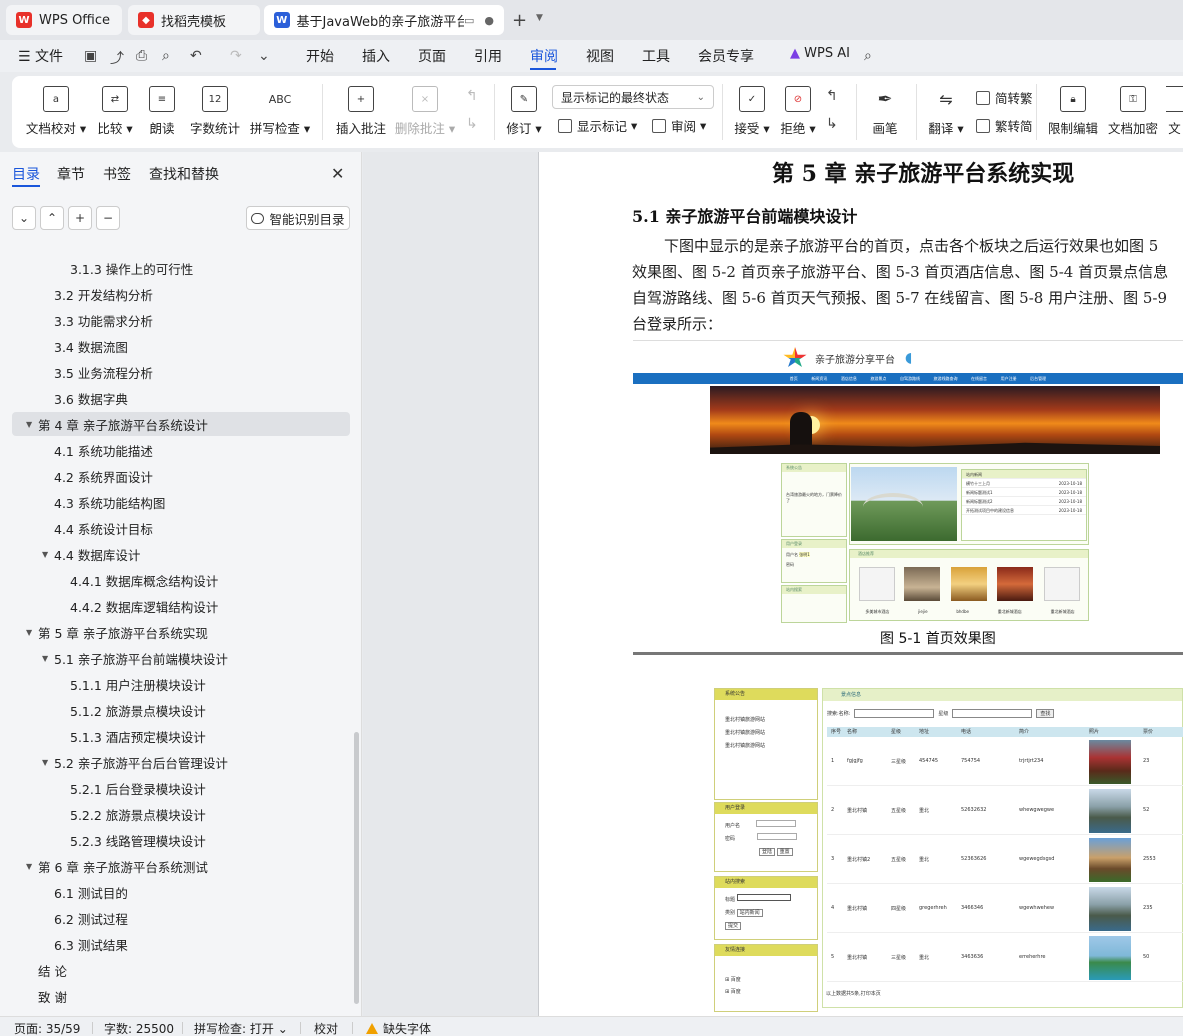  Describe the element at coordinates (80, 218) in the screenshot. I see `add-heading-button: +` at that location.